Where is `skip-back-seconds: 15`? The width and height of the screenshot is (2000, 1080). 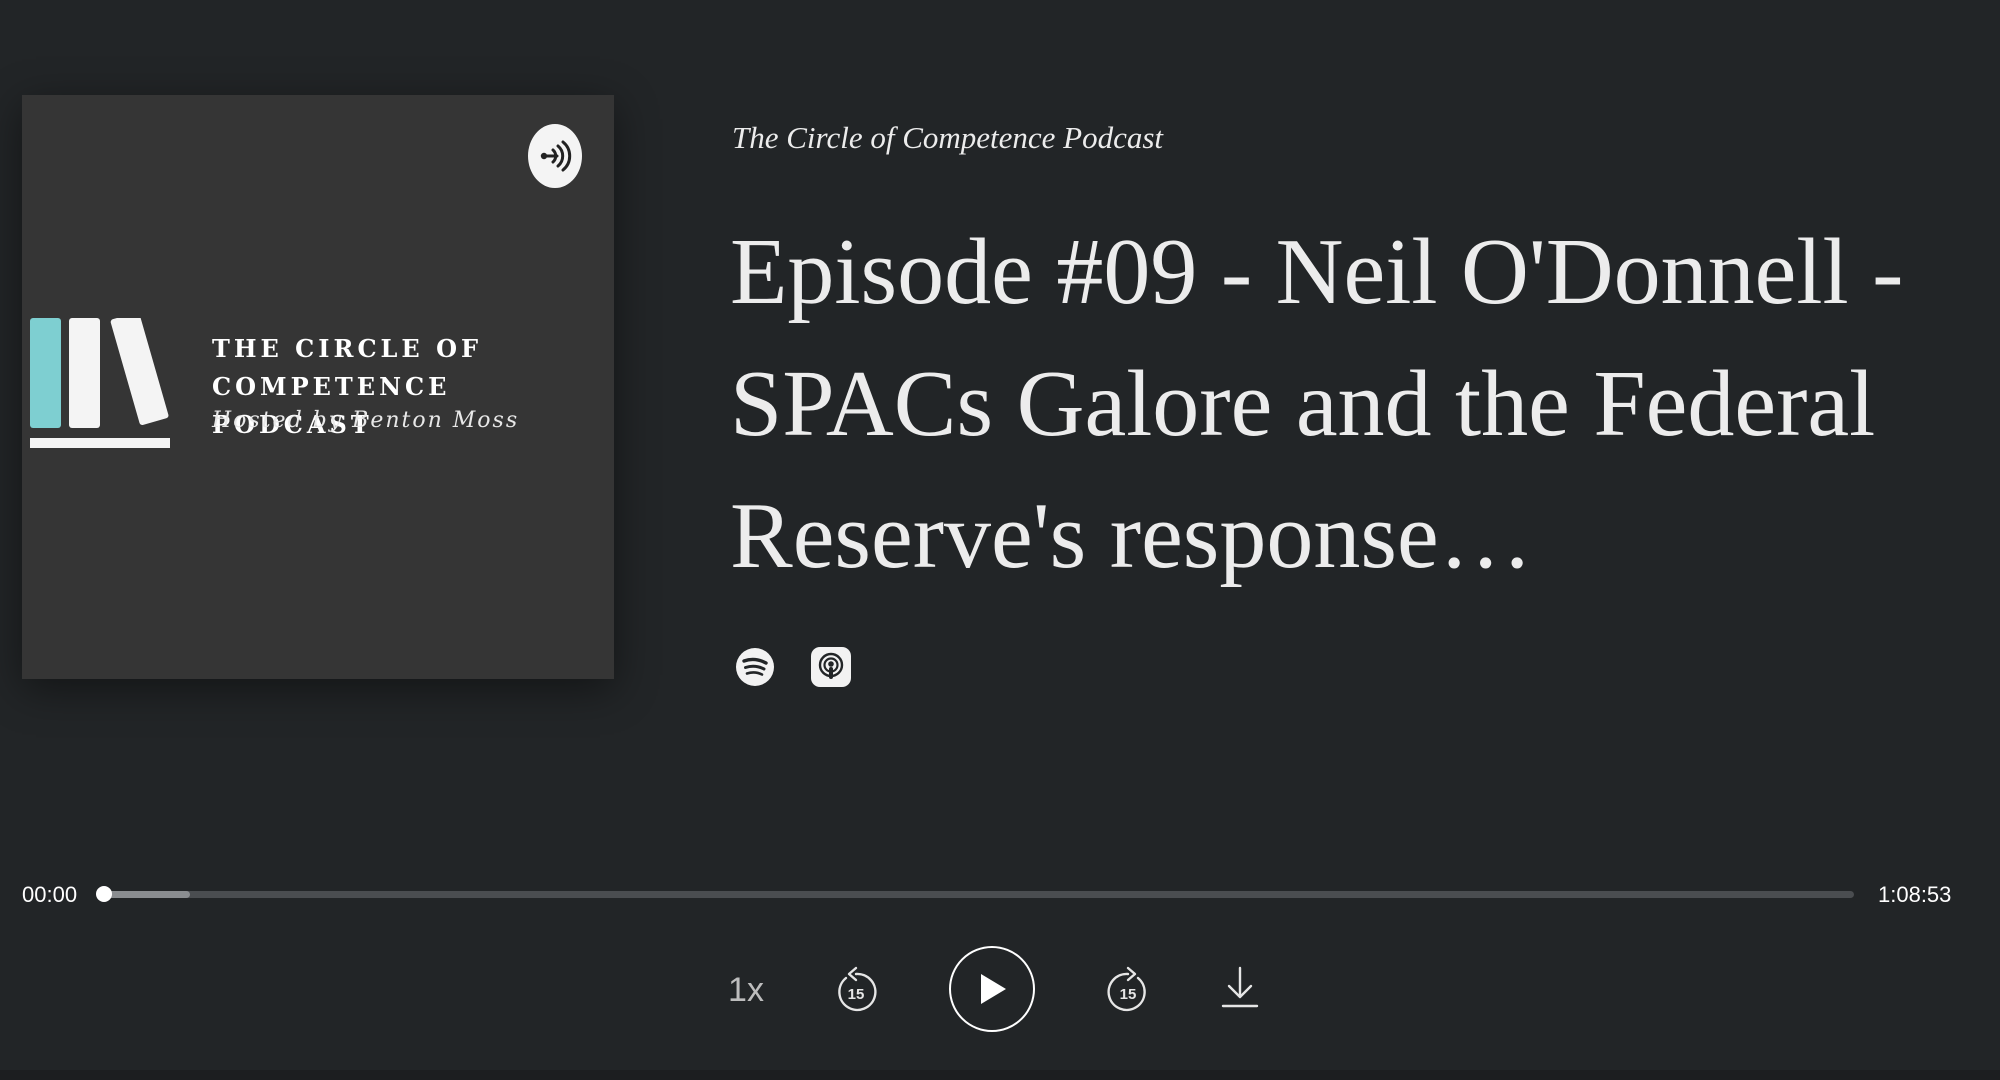 skip-back-seconds: 15 is located at coordinates (856, 994).